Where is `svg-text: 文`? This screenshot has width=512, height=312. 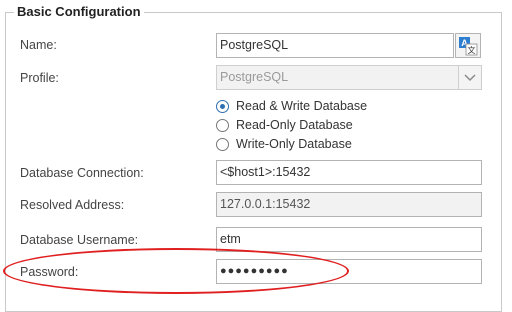 svg-text: 文 is located at coordinates (472, 50).